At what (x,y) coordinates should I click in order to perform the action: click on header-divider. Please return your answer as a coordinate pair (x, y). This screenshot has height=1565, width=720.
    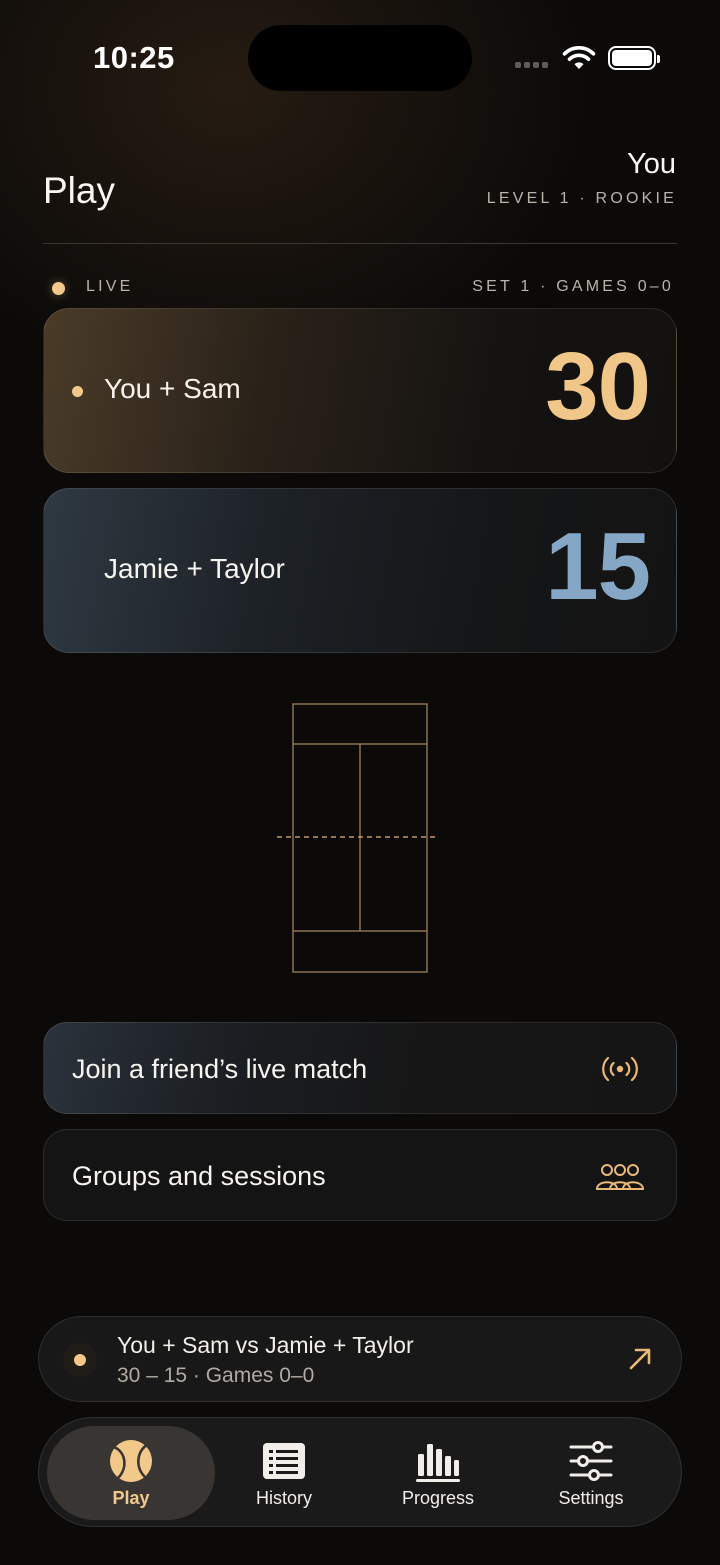
    Looking at the image, I should click on (360, 243).